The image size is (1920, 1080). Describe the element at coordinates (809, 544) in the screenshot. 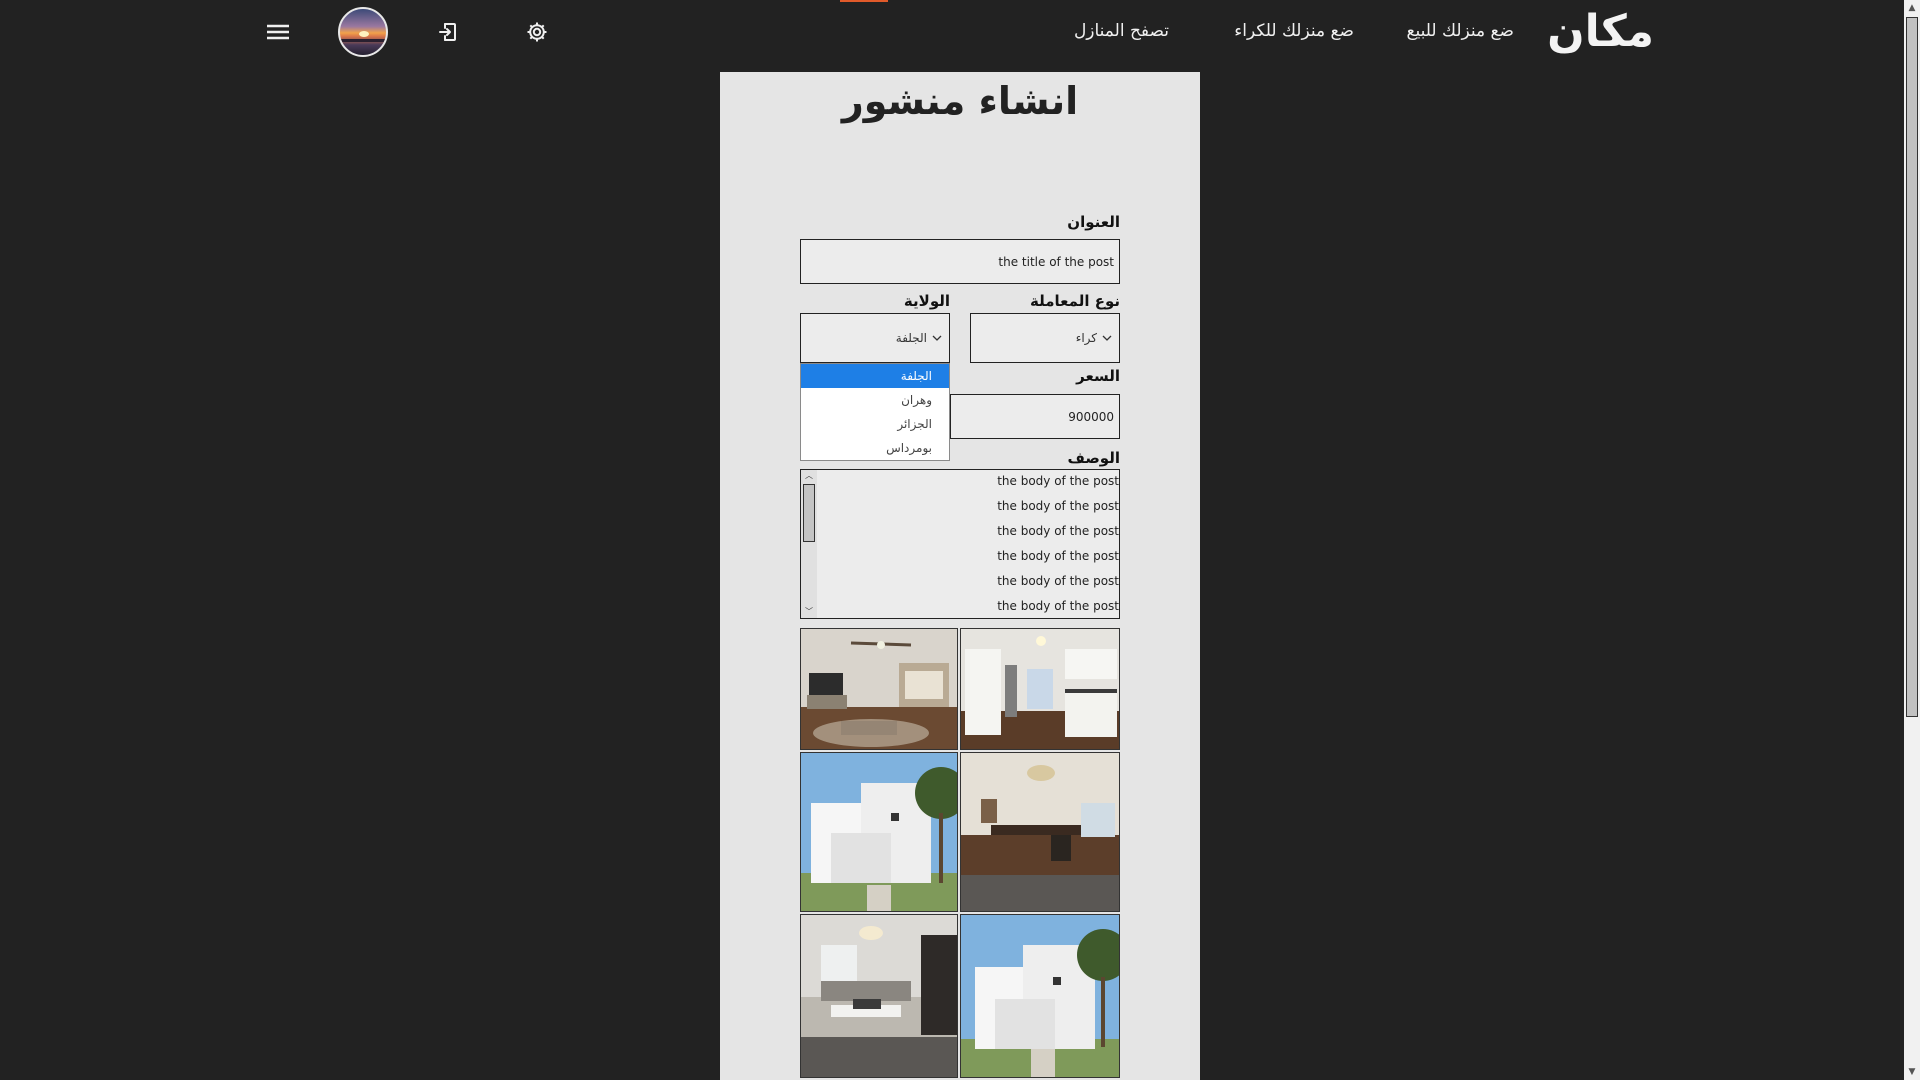

I see `textarea-scrollbar: ︿ ﹀` at that location.